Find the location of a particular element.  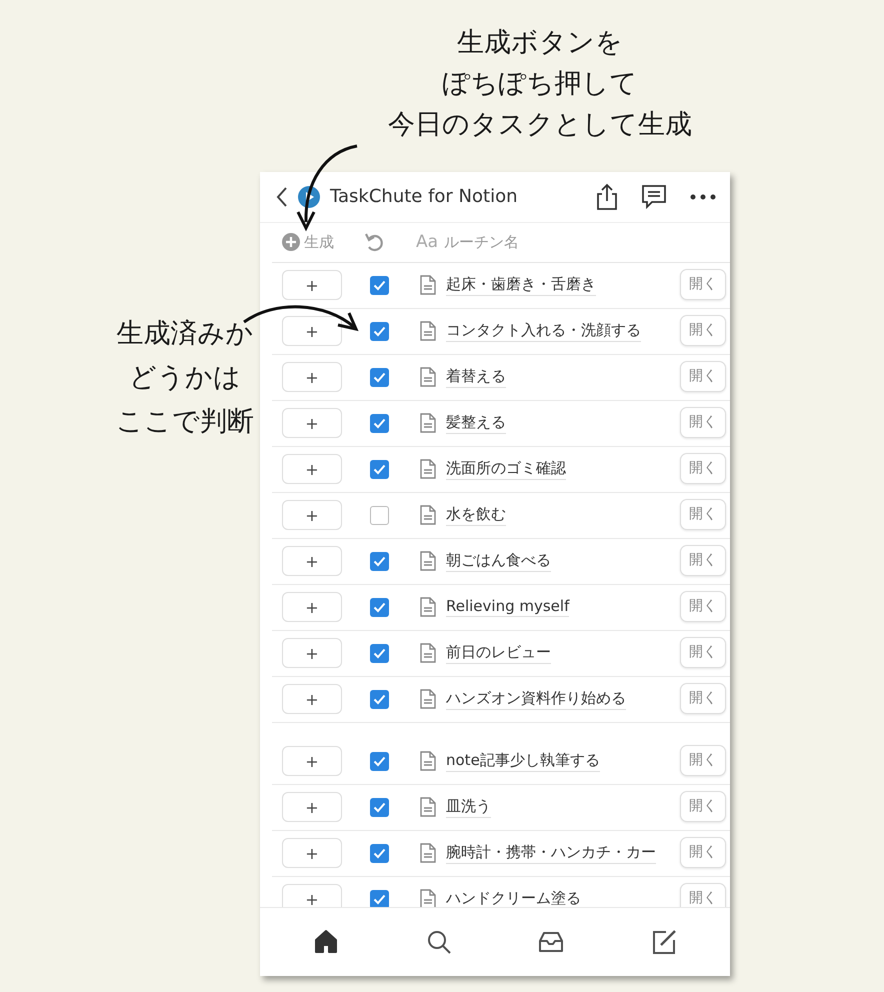

row-title: 前日のレビュー is located at coordinates (498, 653).